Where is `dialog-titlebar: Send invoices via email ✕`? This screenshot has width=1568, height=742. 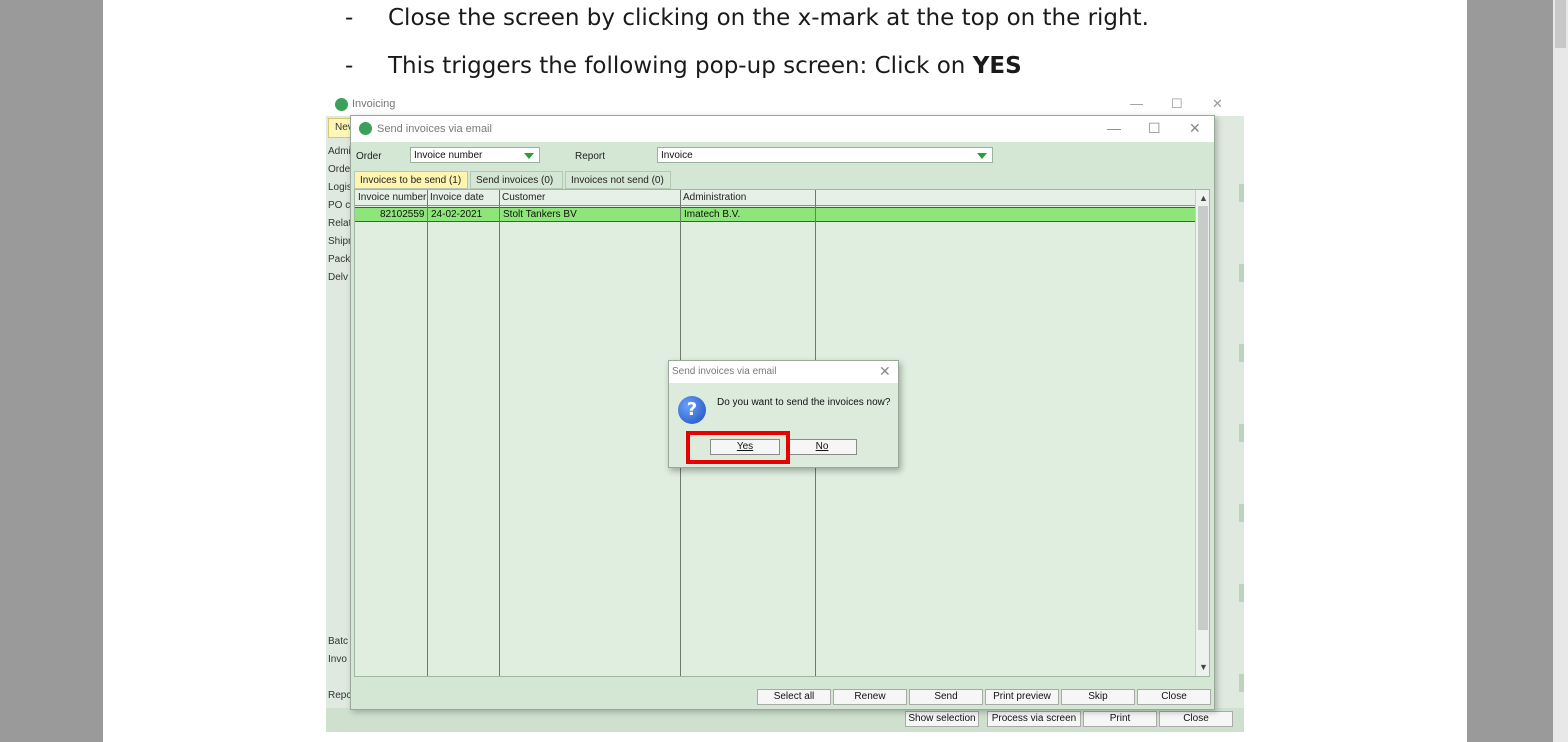
dialog-titlebar: Send invoices via email ✕ is located at coordinates (783, 372).